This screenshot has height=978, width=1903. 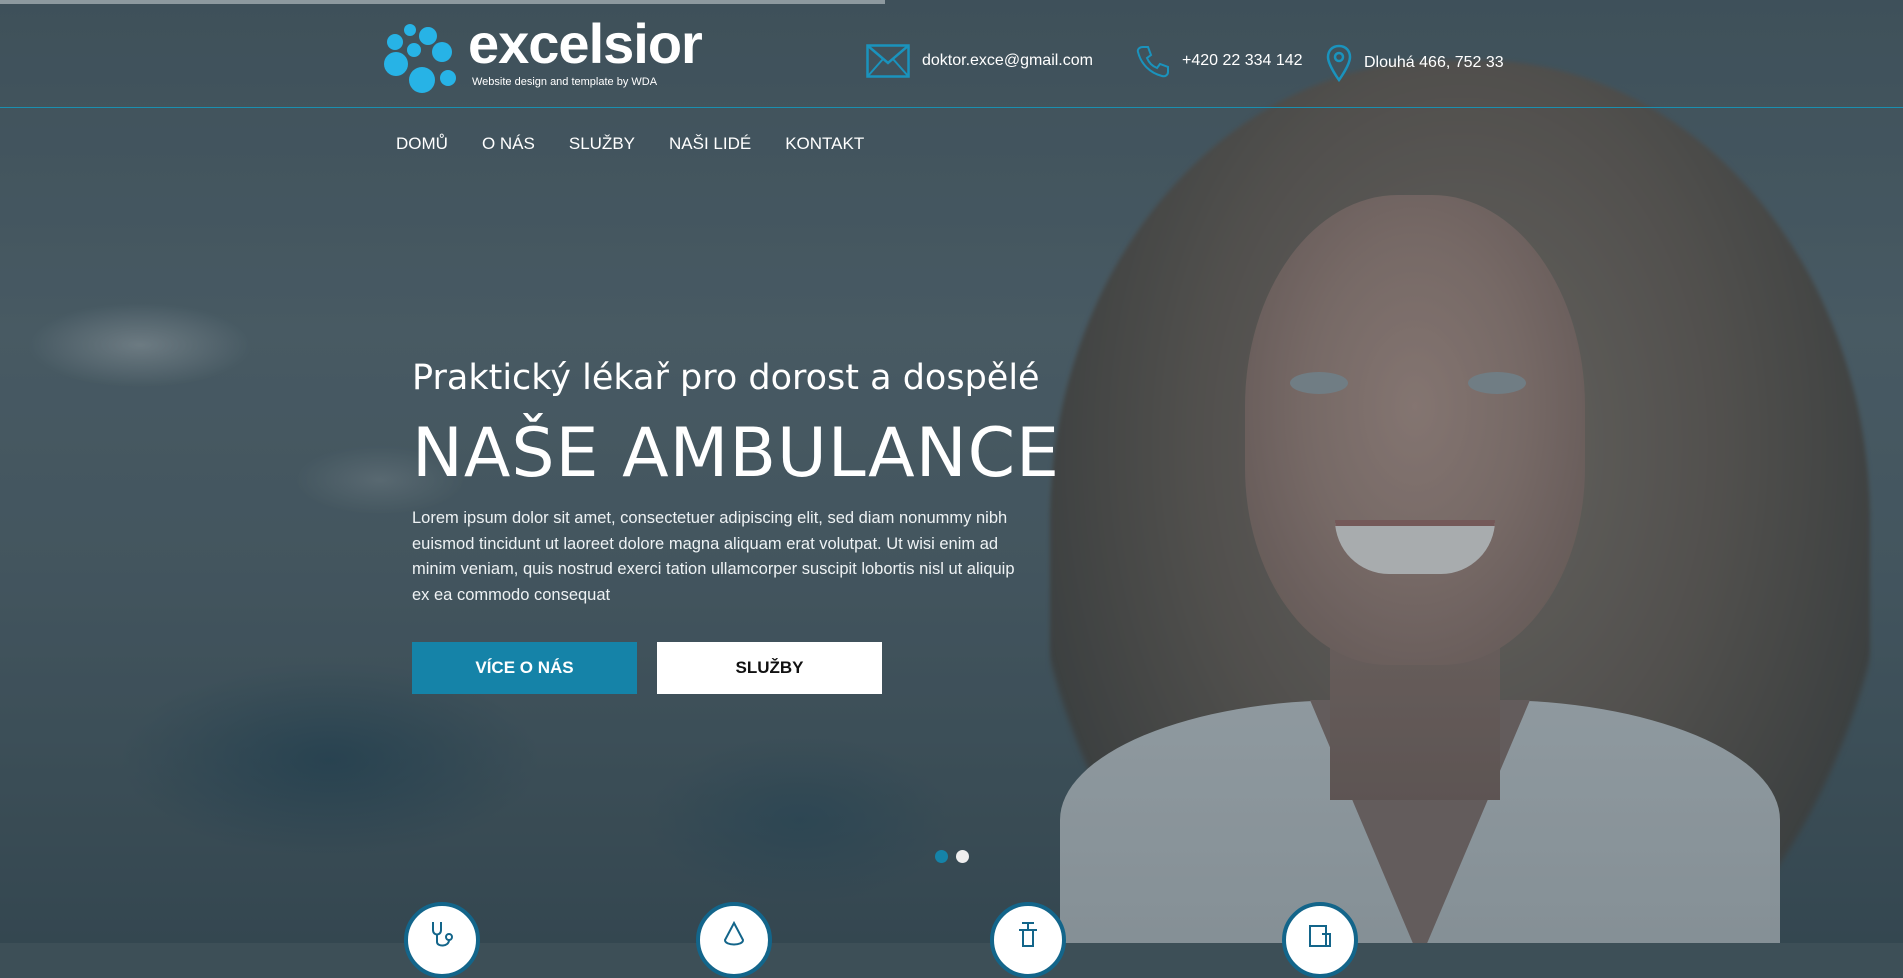 I want to click on contact-phone: +420 22 334 142, so click(x=1219, y=61).